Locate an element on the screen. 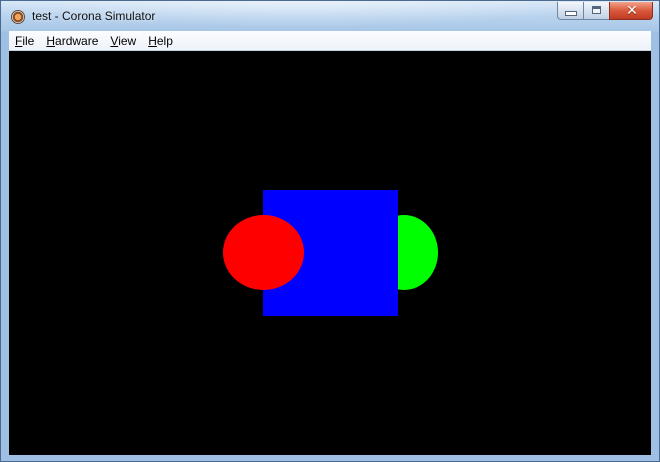 The height and width of the screenshot is (462, 660). minimize-button is located at coordinates (570, 11).